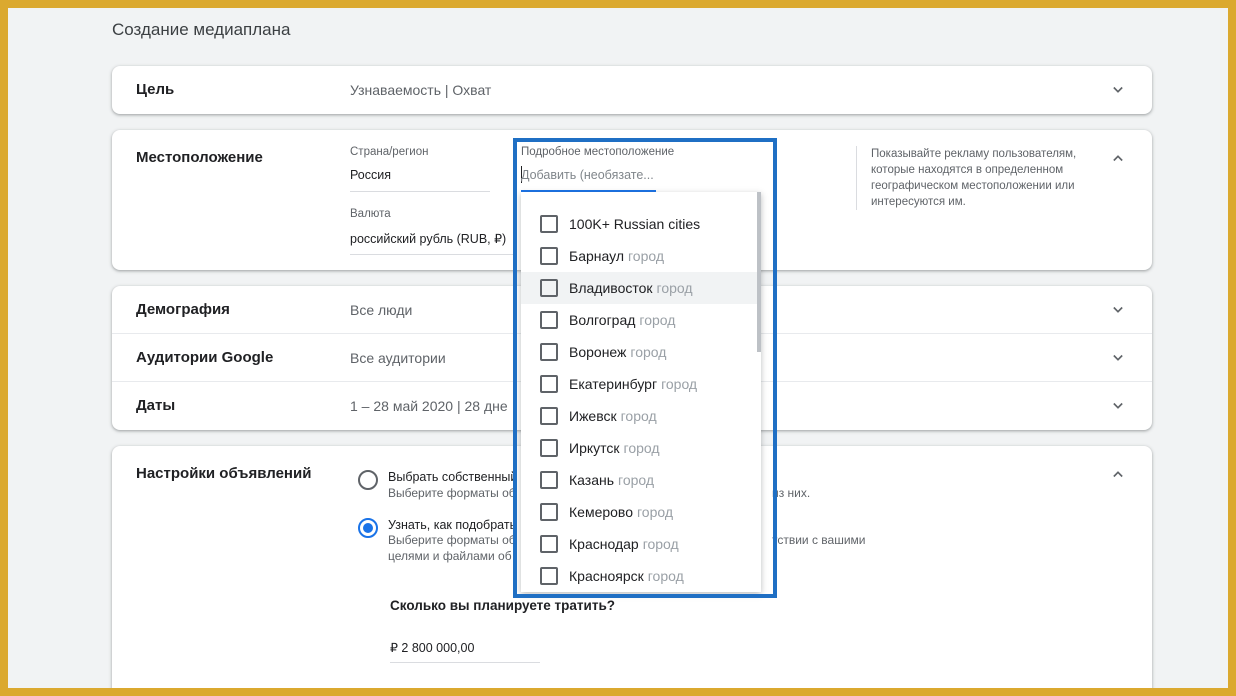  Describe the element at coordinates (381, 310) in the screenshot. I see `demography-value: Все люди` at that location.